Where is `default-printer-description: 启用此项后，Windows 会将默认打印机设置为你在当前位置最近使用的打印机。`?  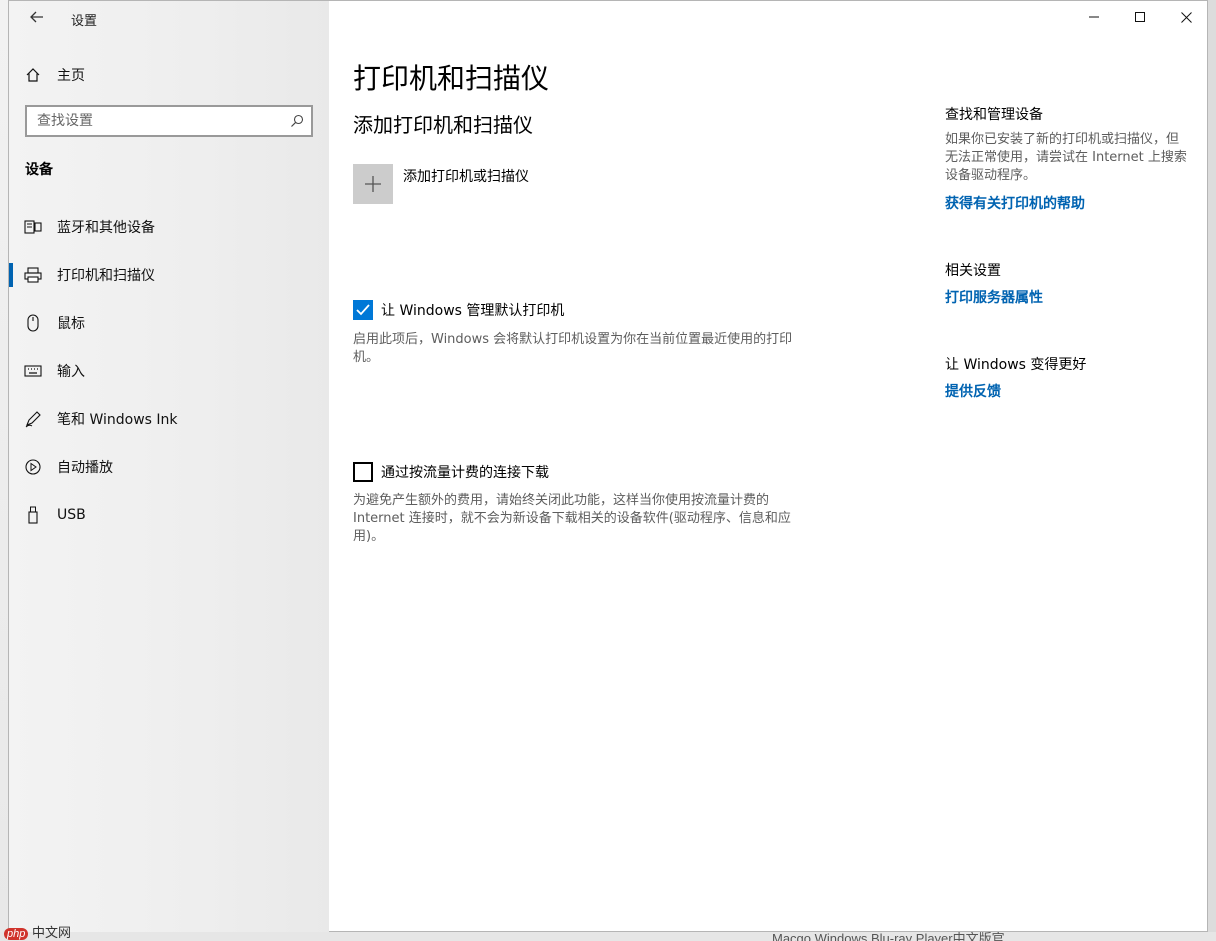 default-printer-description: 启用此项后，Windows 会将默认打印机设置为你在当前位置最近使用的打印机。 is located at coordinates (573, 348).